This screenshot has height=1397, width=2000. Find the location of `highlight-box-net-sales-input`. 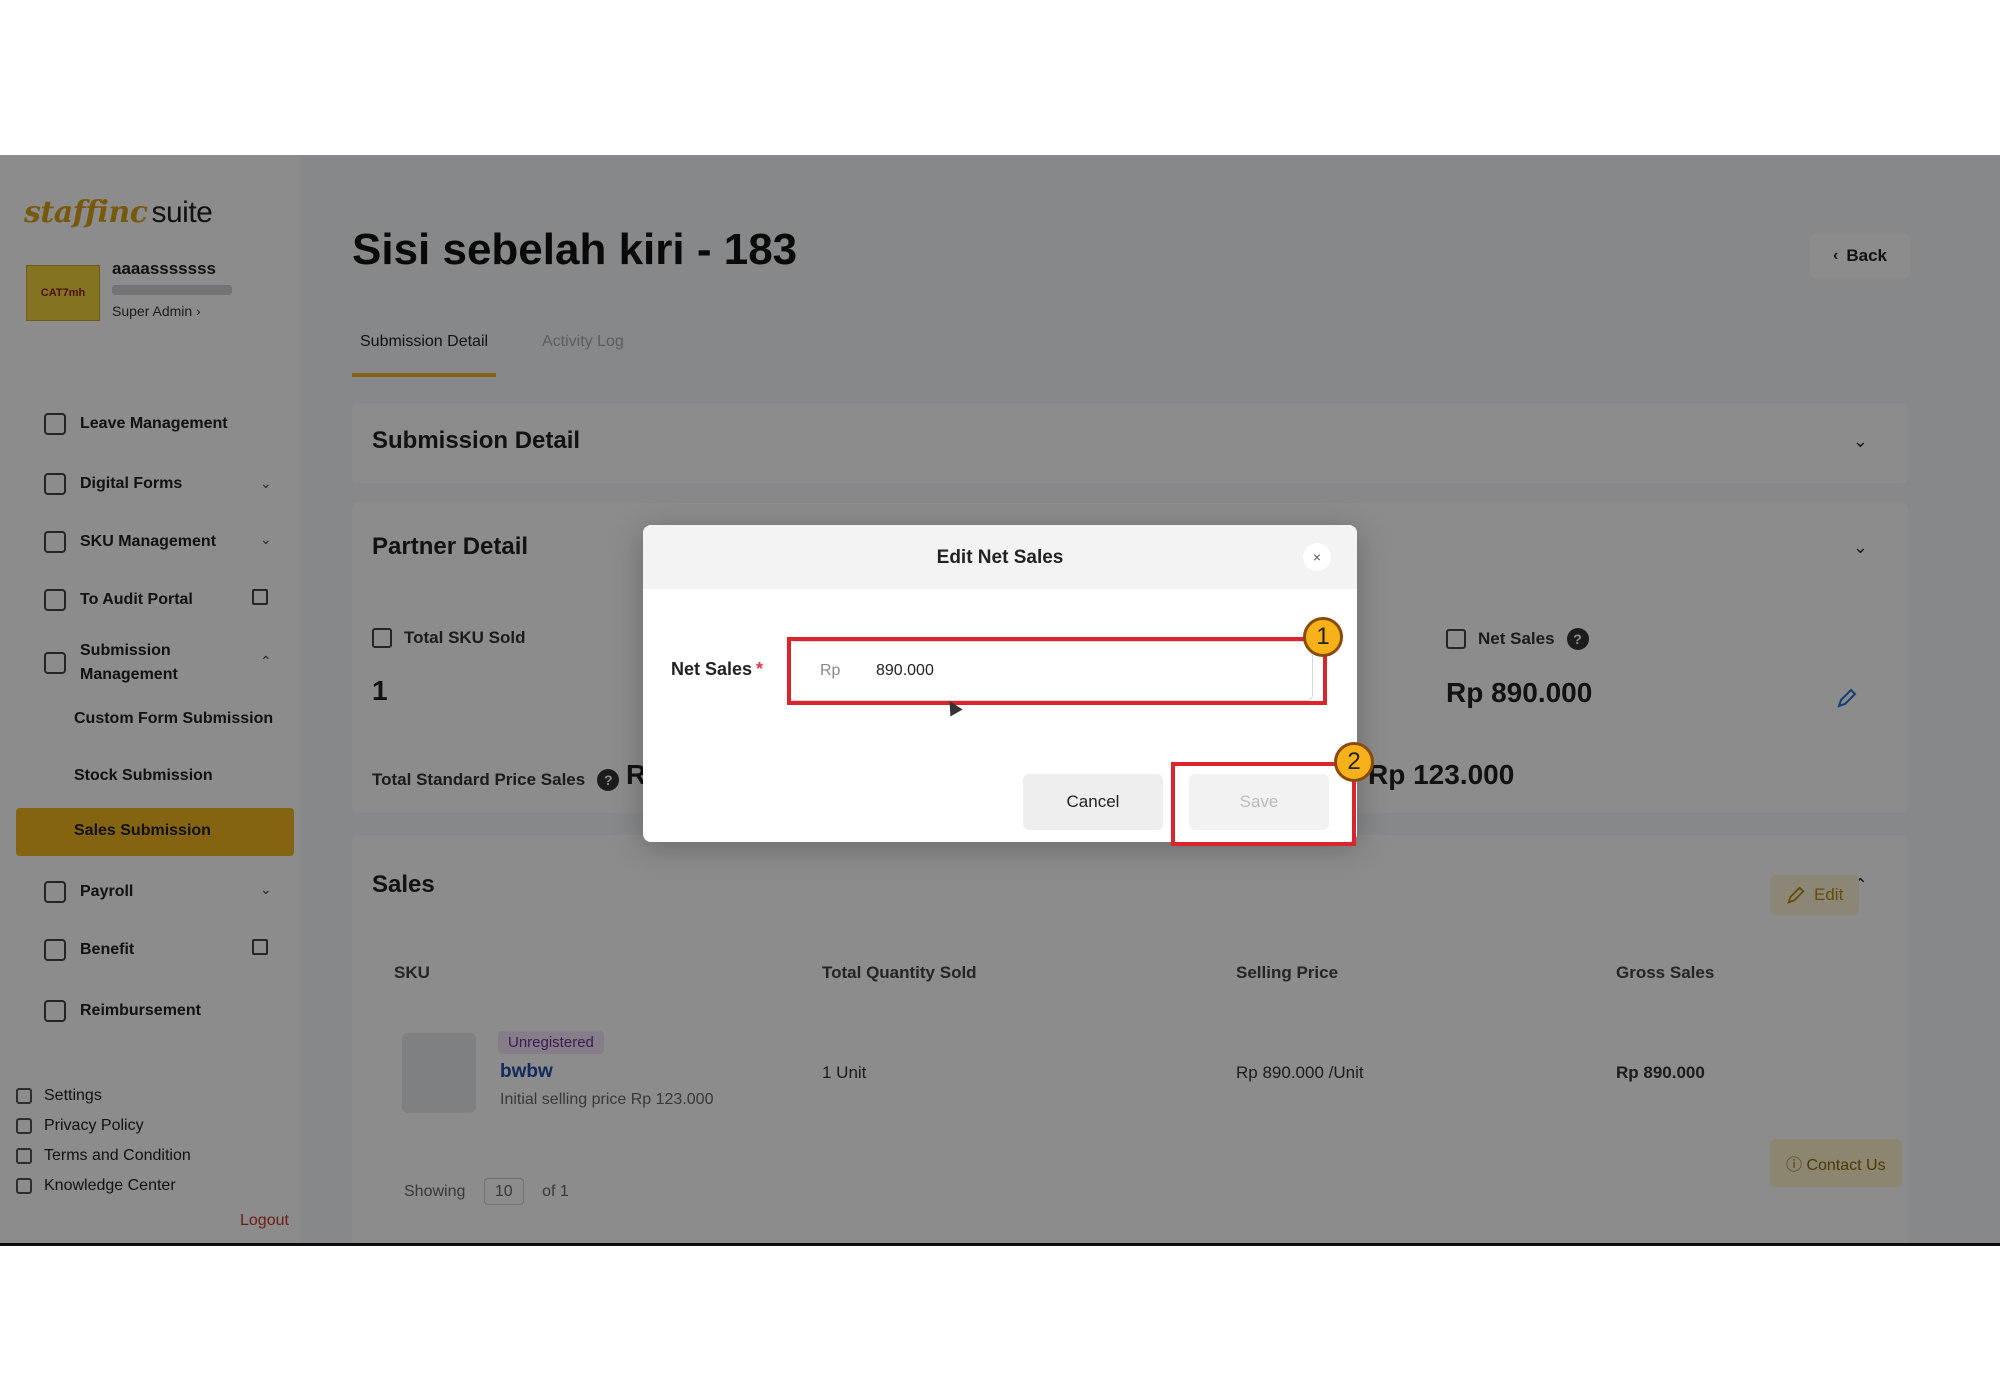

highlight-box-net-sales-input is located at coordinates (1057, 671).